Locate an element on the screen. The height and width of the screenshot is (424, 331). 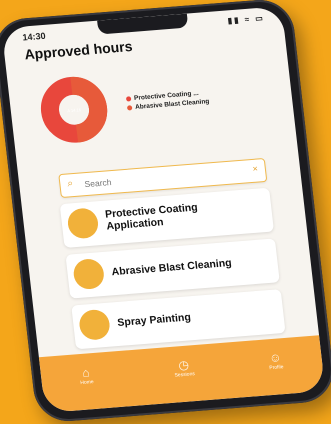
donut-chart: A 14.16 is located at coordinates (74, 109).